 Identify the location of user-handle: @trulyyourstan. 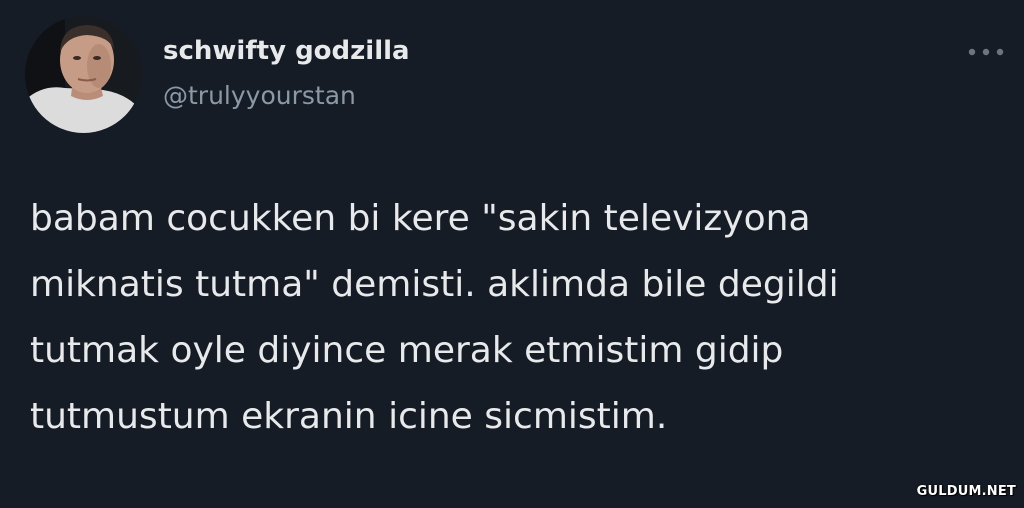
(259, 96).